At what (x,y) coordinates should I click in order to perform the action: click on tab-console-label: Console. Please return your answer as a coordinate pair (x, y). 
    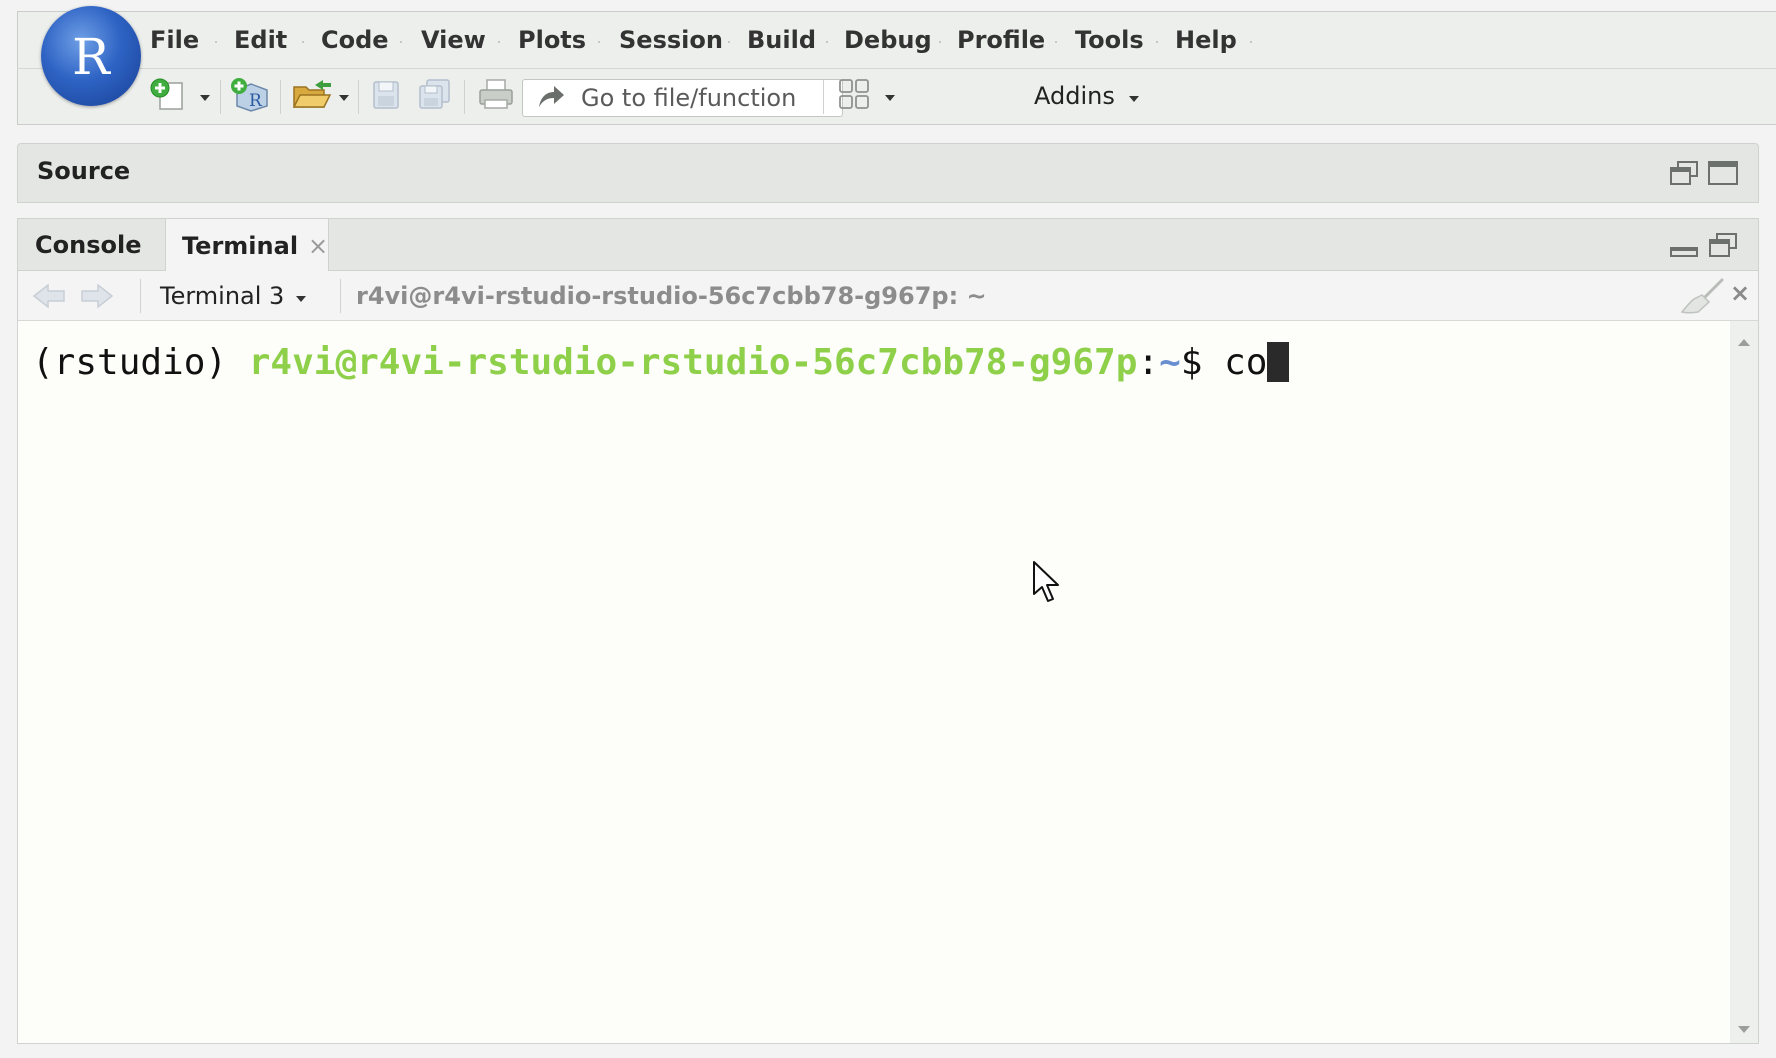
    Looking at the image, I should click on (88, 245).